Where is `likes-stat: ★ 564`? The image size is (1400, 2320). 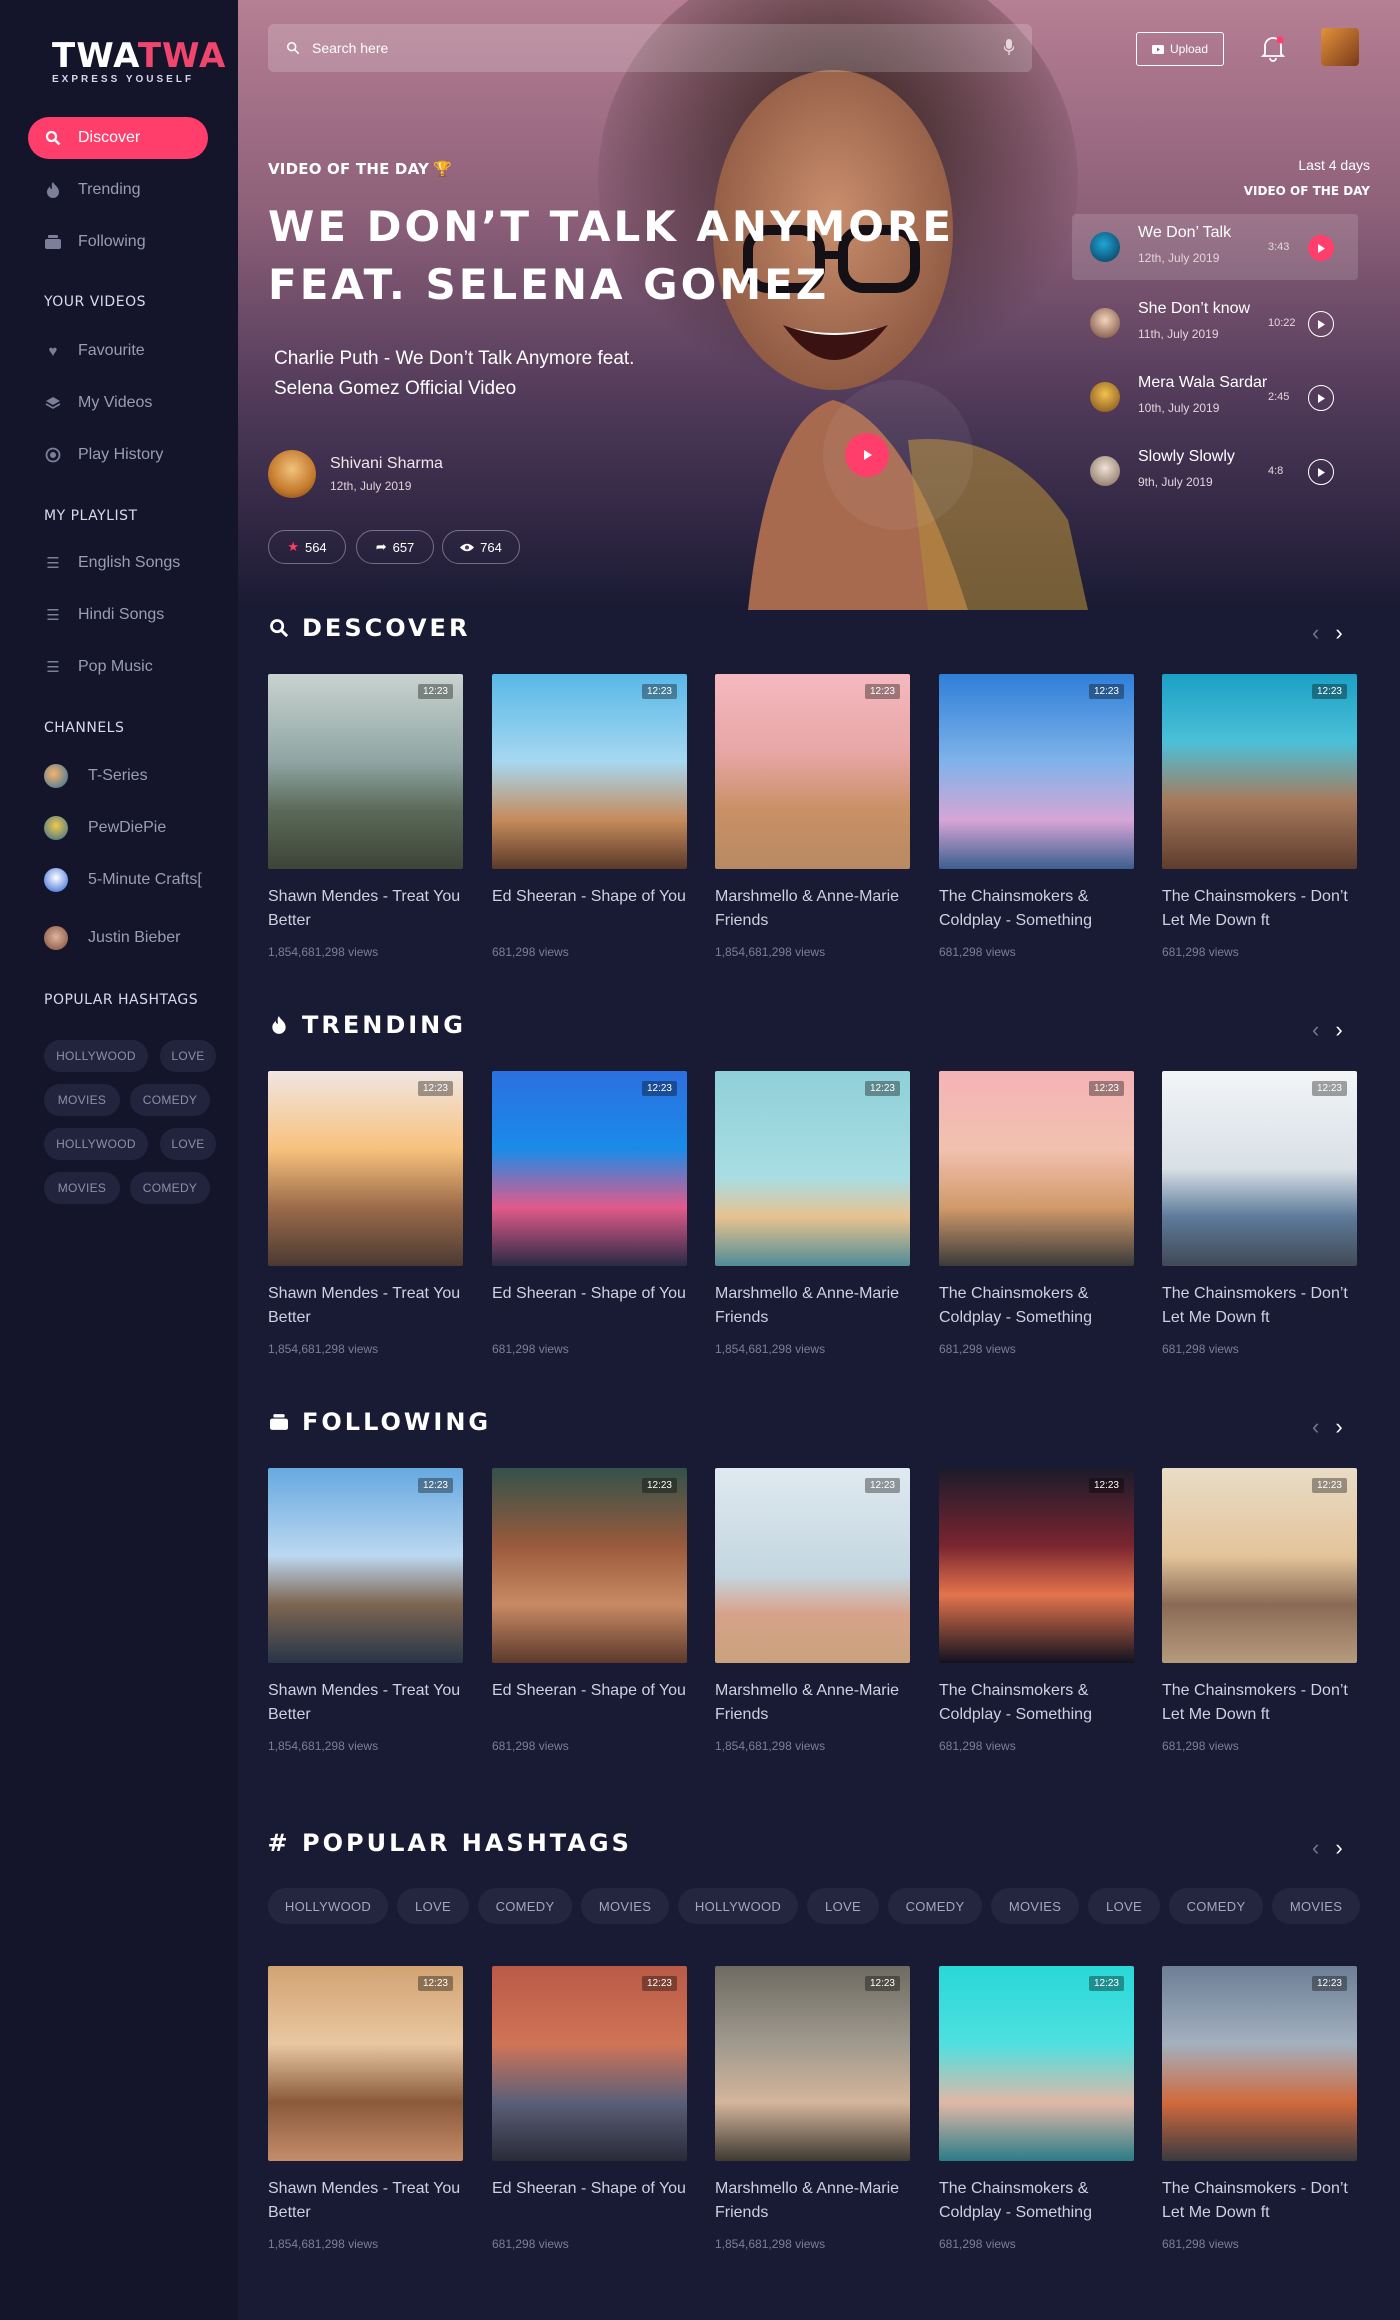 likes-stat: ★ 564 is located at coordinates (307, 547).